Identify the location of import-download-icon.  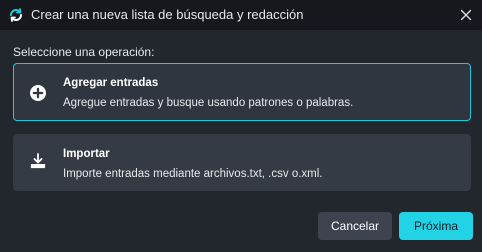
(38, 161).